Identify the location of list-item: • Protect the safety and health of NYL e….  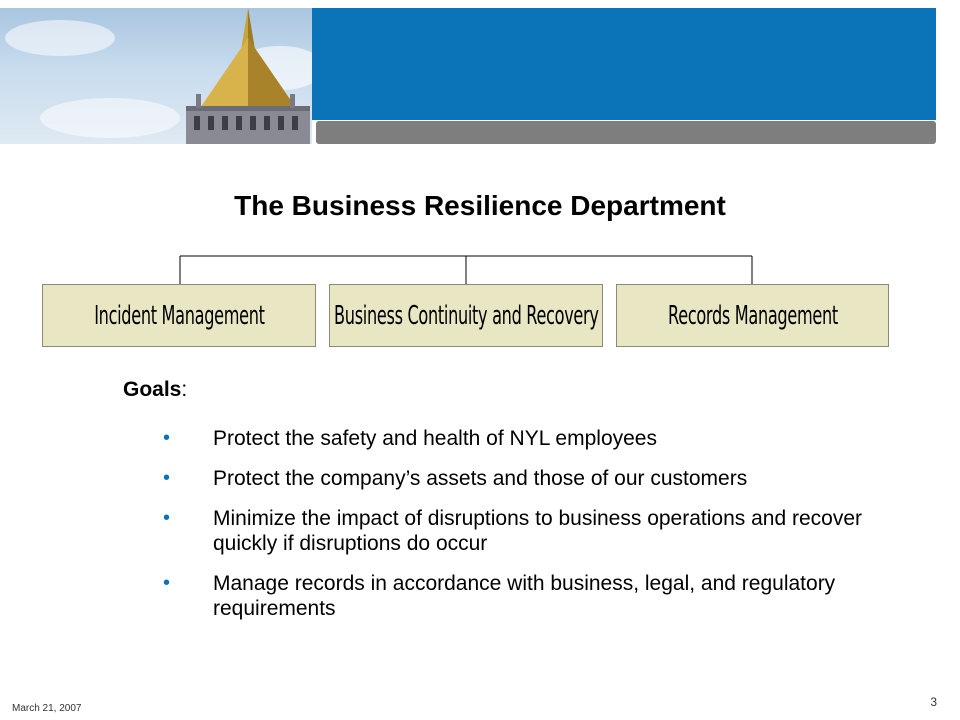
(533, 438).